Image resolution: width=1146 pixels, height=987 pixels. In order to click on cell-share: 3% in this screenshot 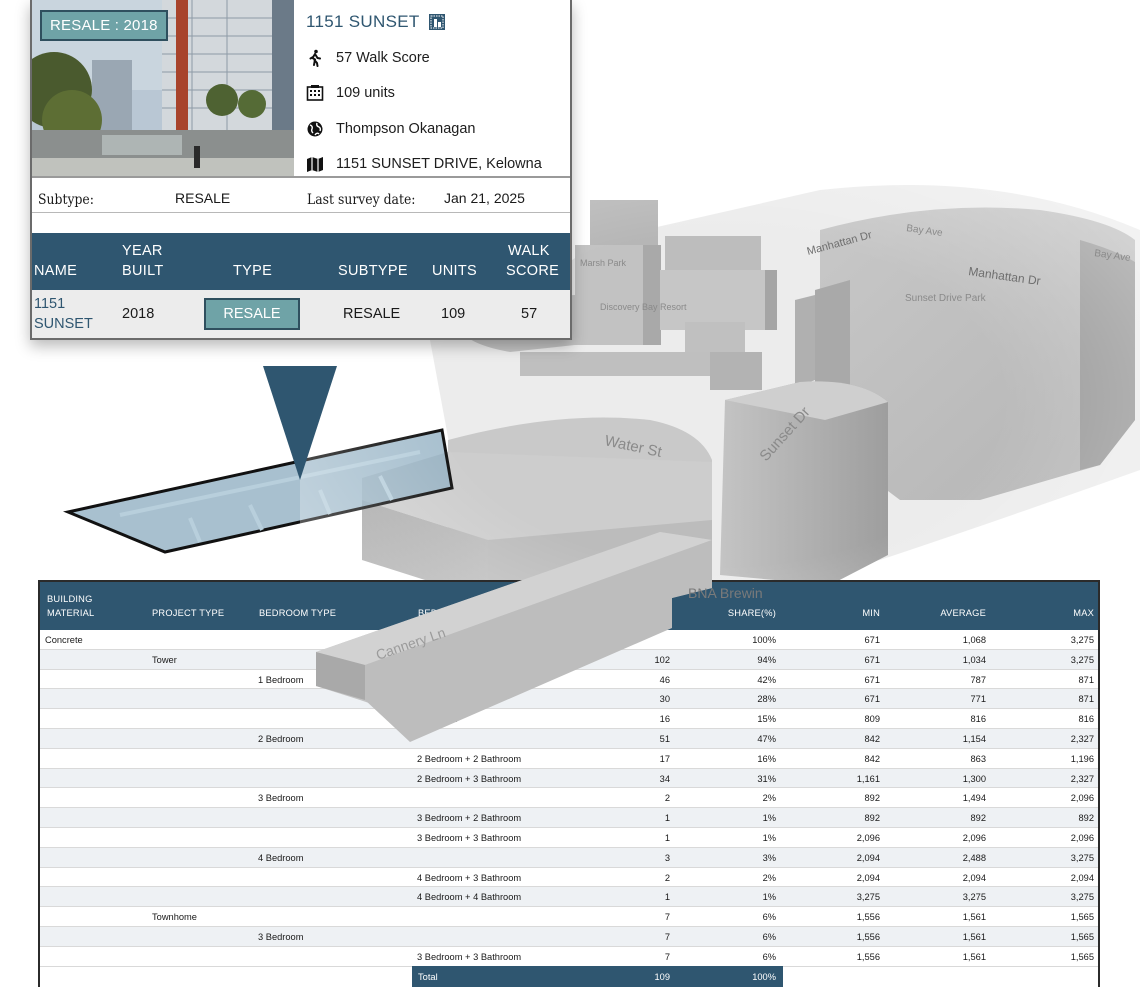, I will do `click(769, 857)`.